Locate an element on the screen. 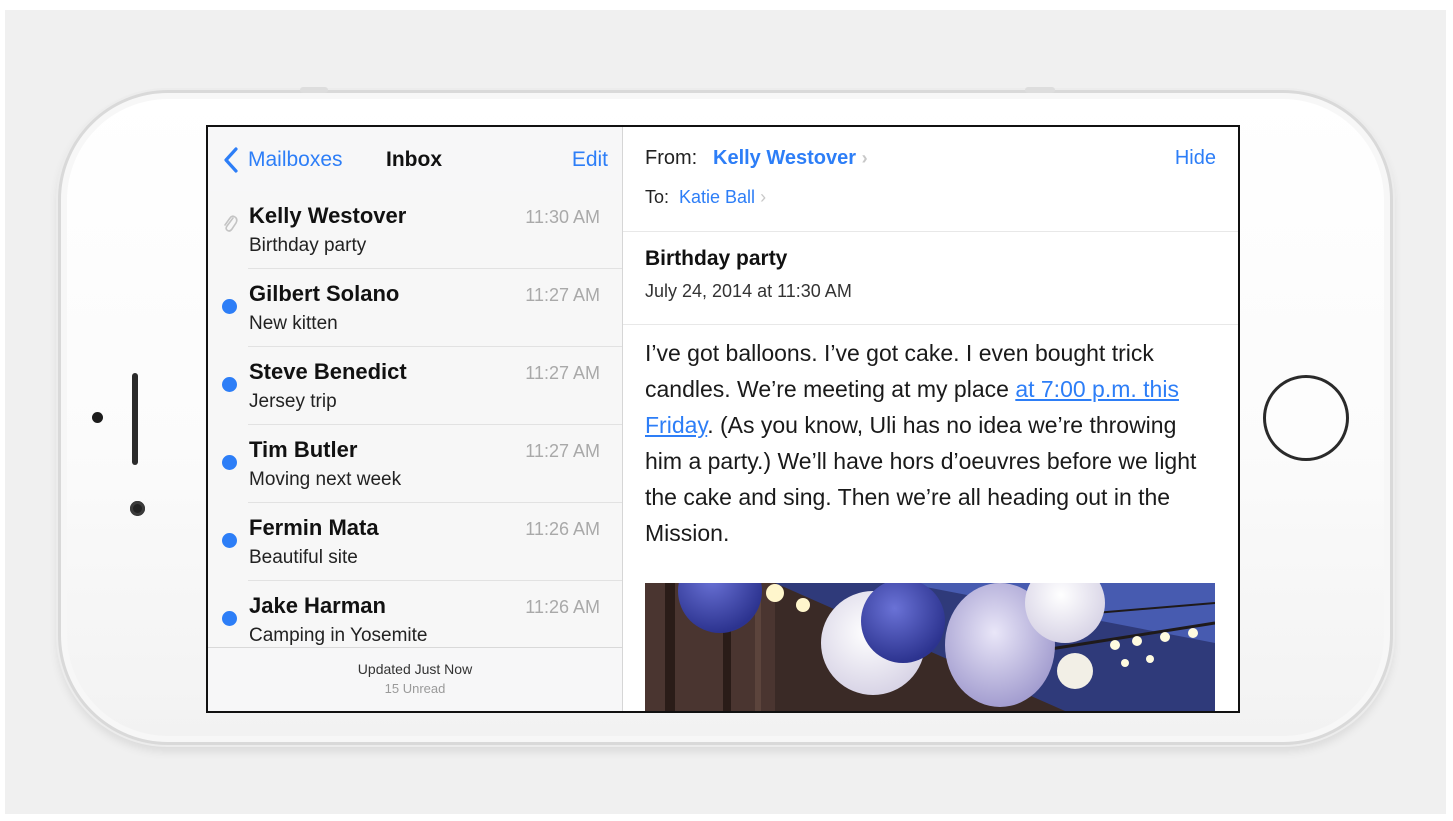 This screenshot has height=821, width=1453. updated-status: Updated Just Now is located at coordinates (415, 669).